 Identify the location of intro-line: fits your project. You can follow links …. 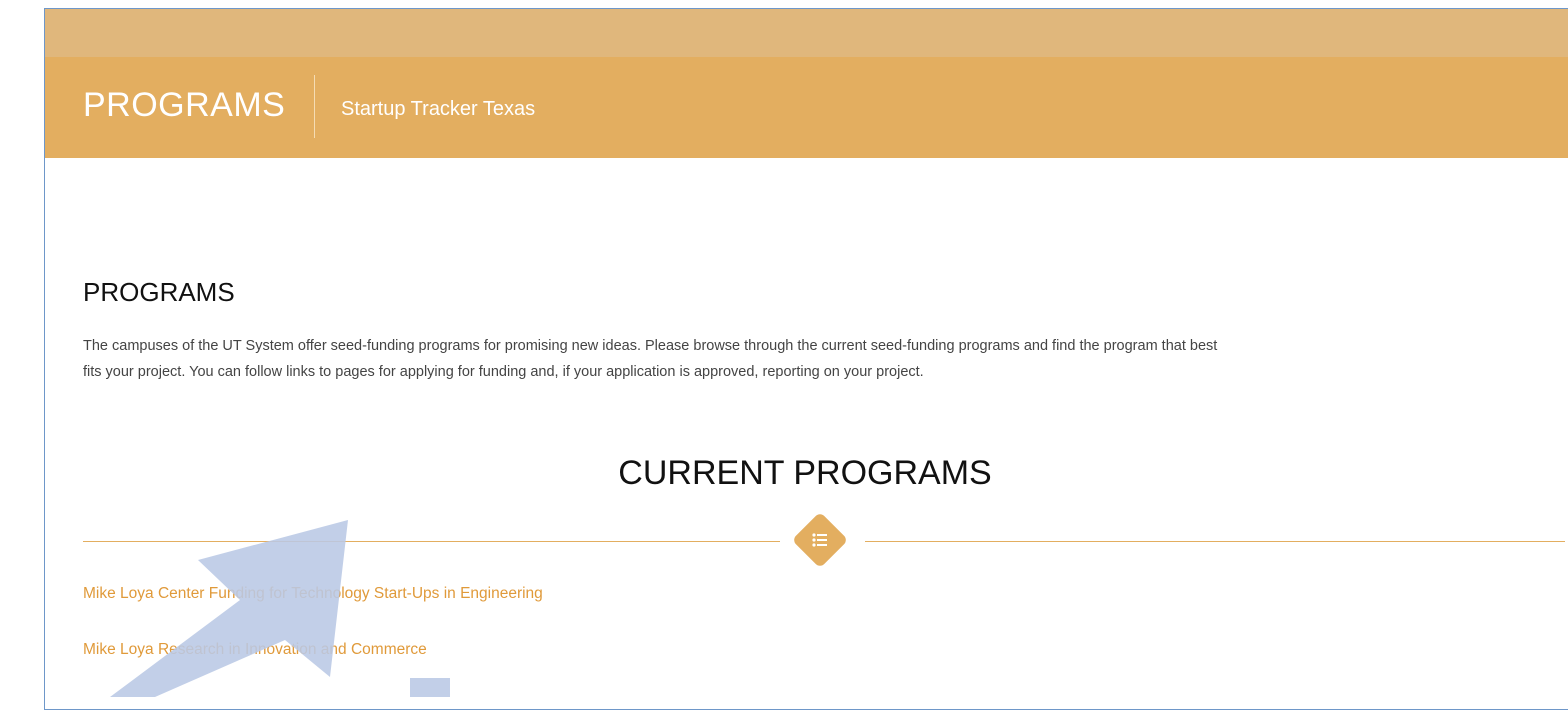
(503, 372).